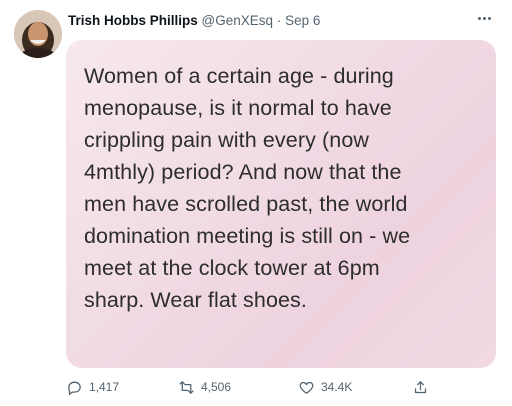  I want to click on media-line: domination meeting is still on - we, so click(247, 236).